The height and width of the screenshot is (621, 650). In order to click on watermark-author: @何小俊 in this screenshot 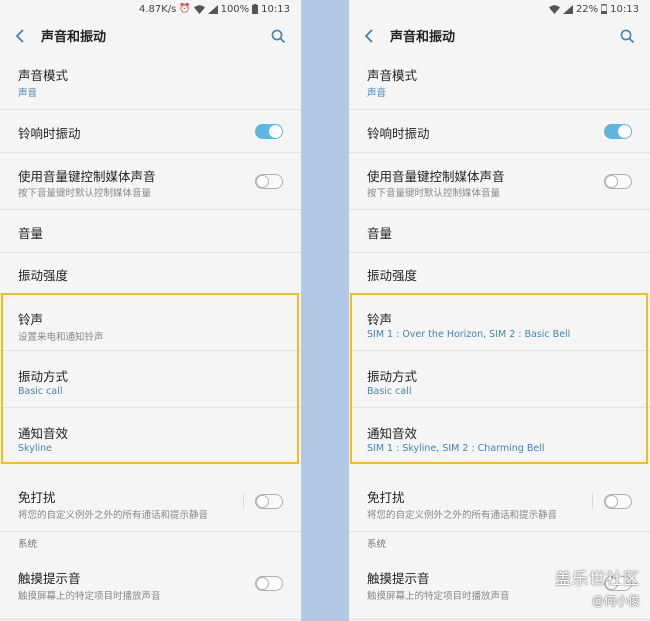, I will do `click(615, 601)`.